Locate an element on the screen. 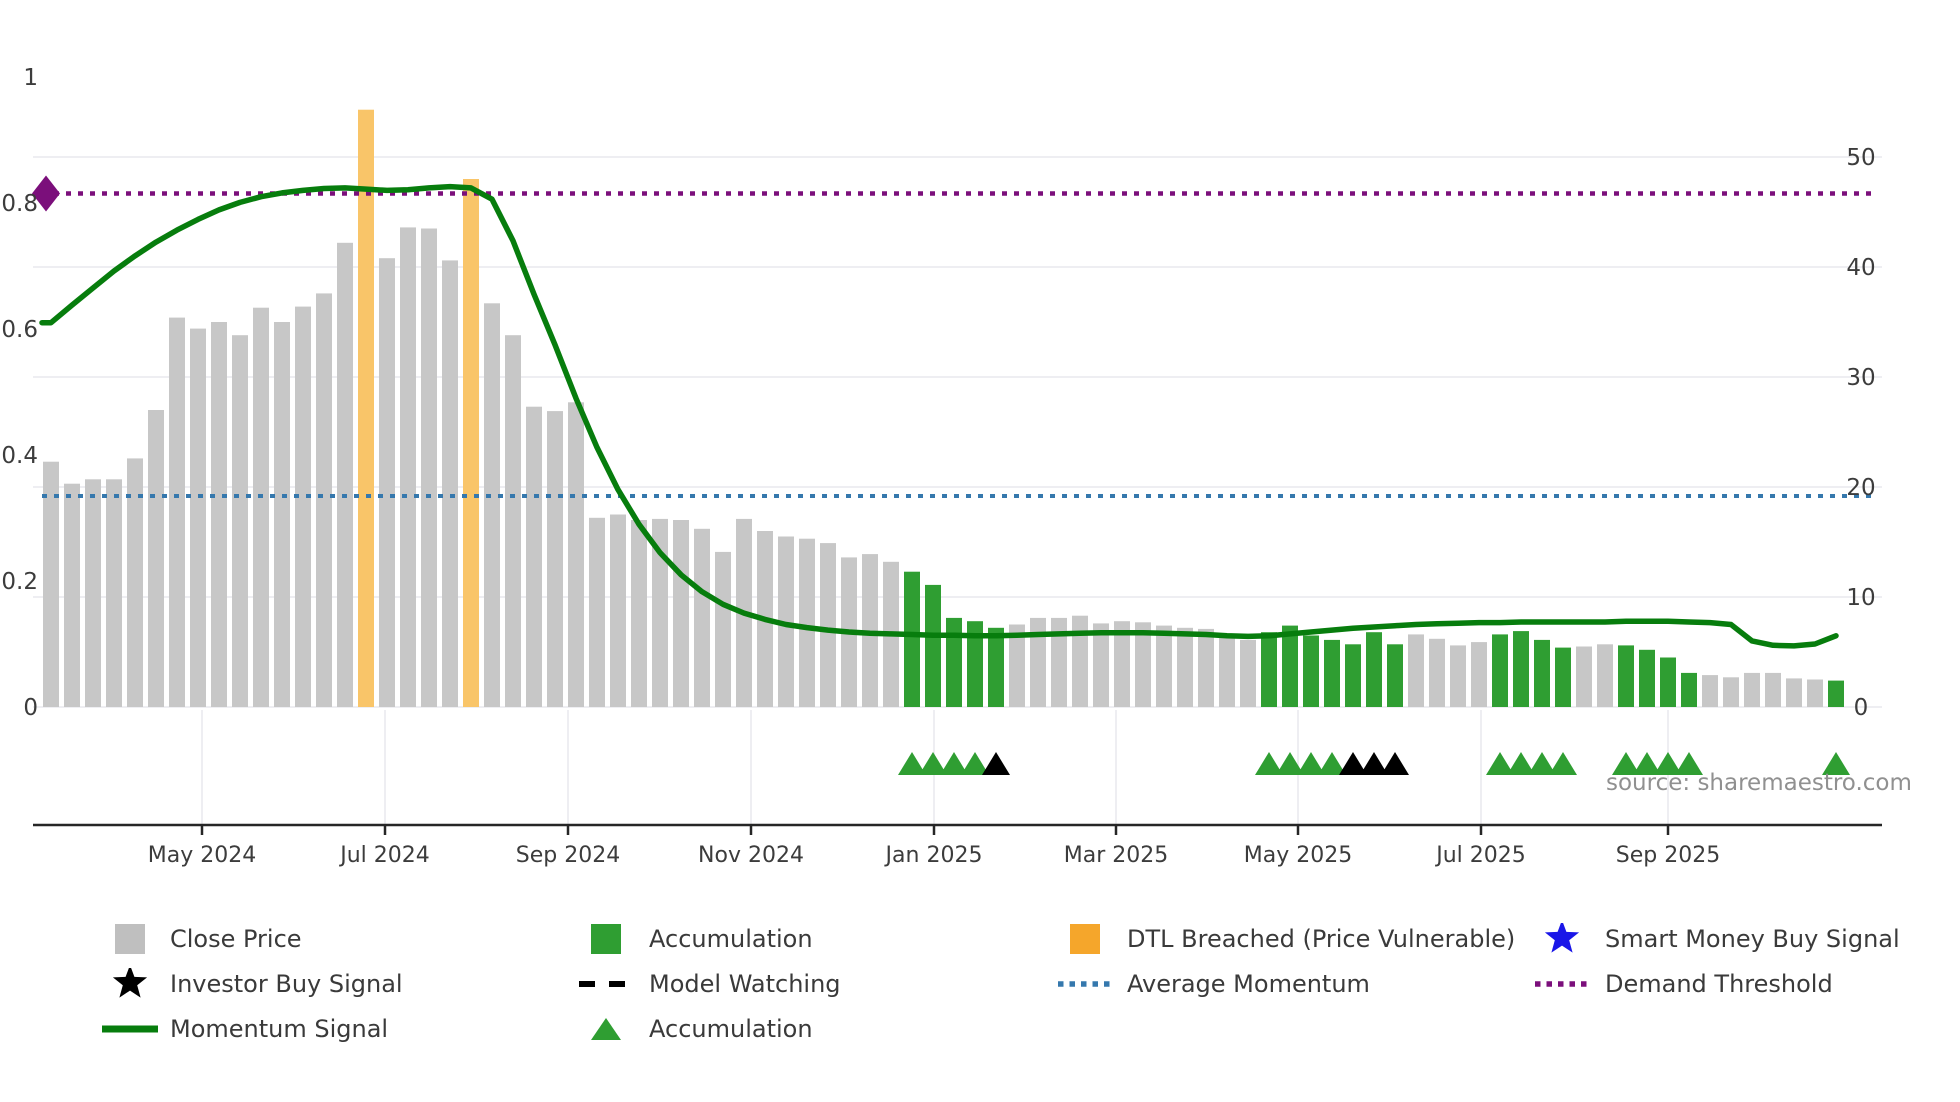 Image resolution: width=1960 pixels, height=1102 pixels. x-tick-label: May 2025 is located at coordinates (1298, 855).